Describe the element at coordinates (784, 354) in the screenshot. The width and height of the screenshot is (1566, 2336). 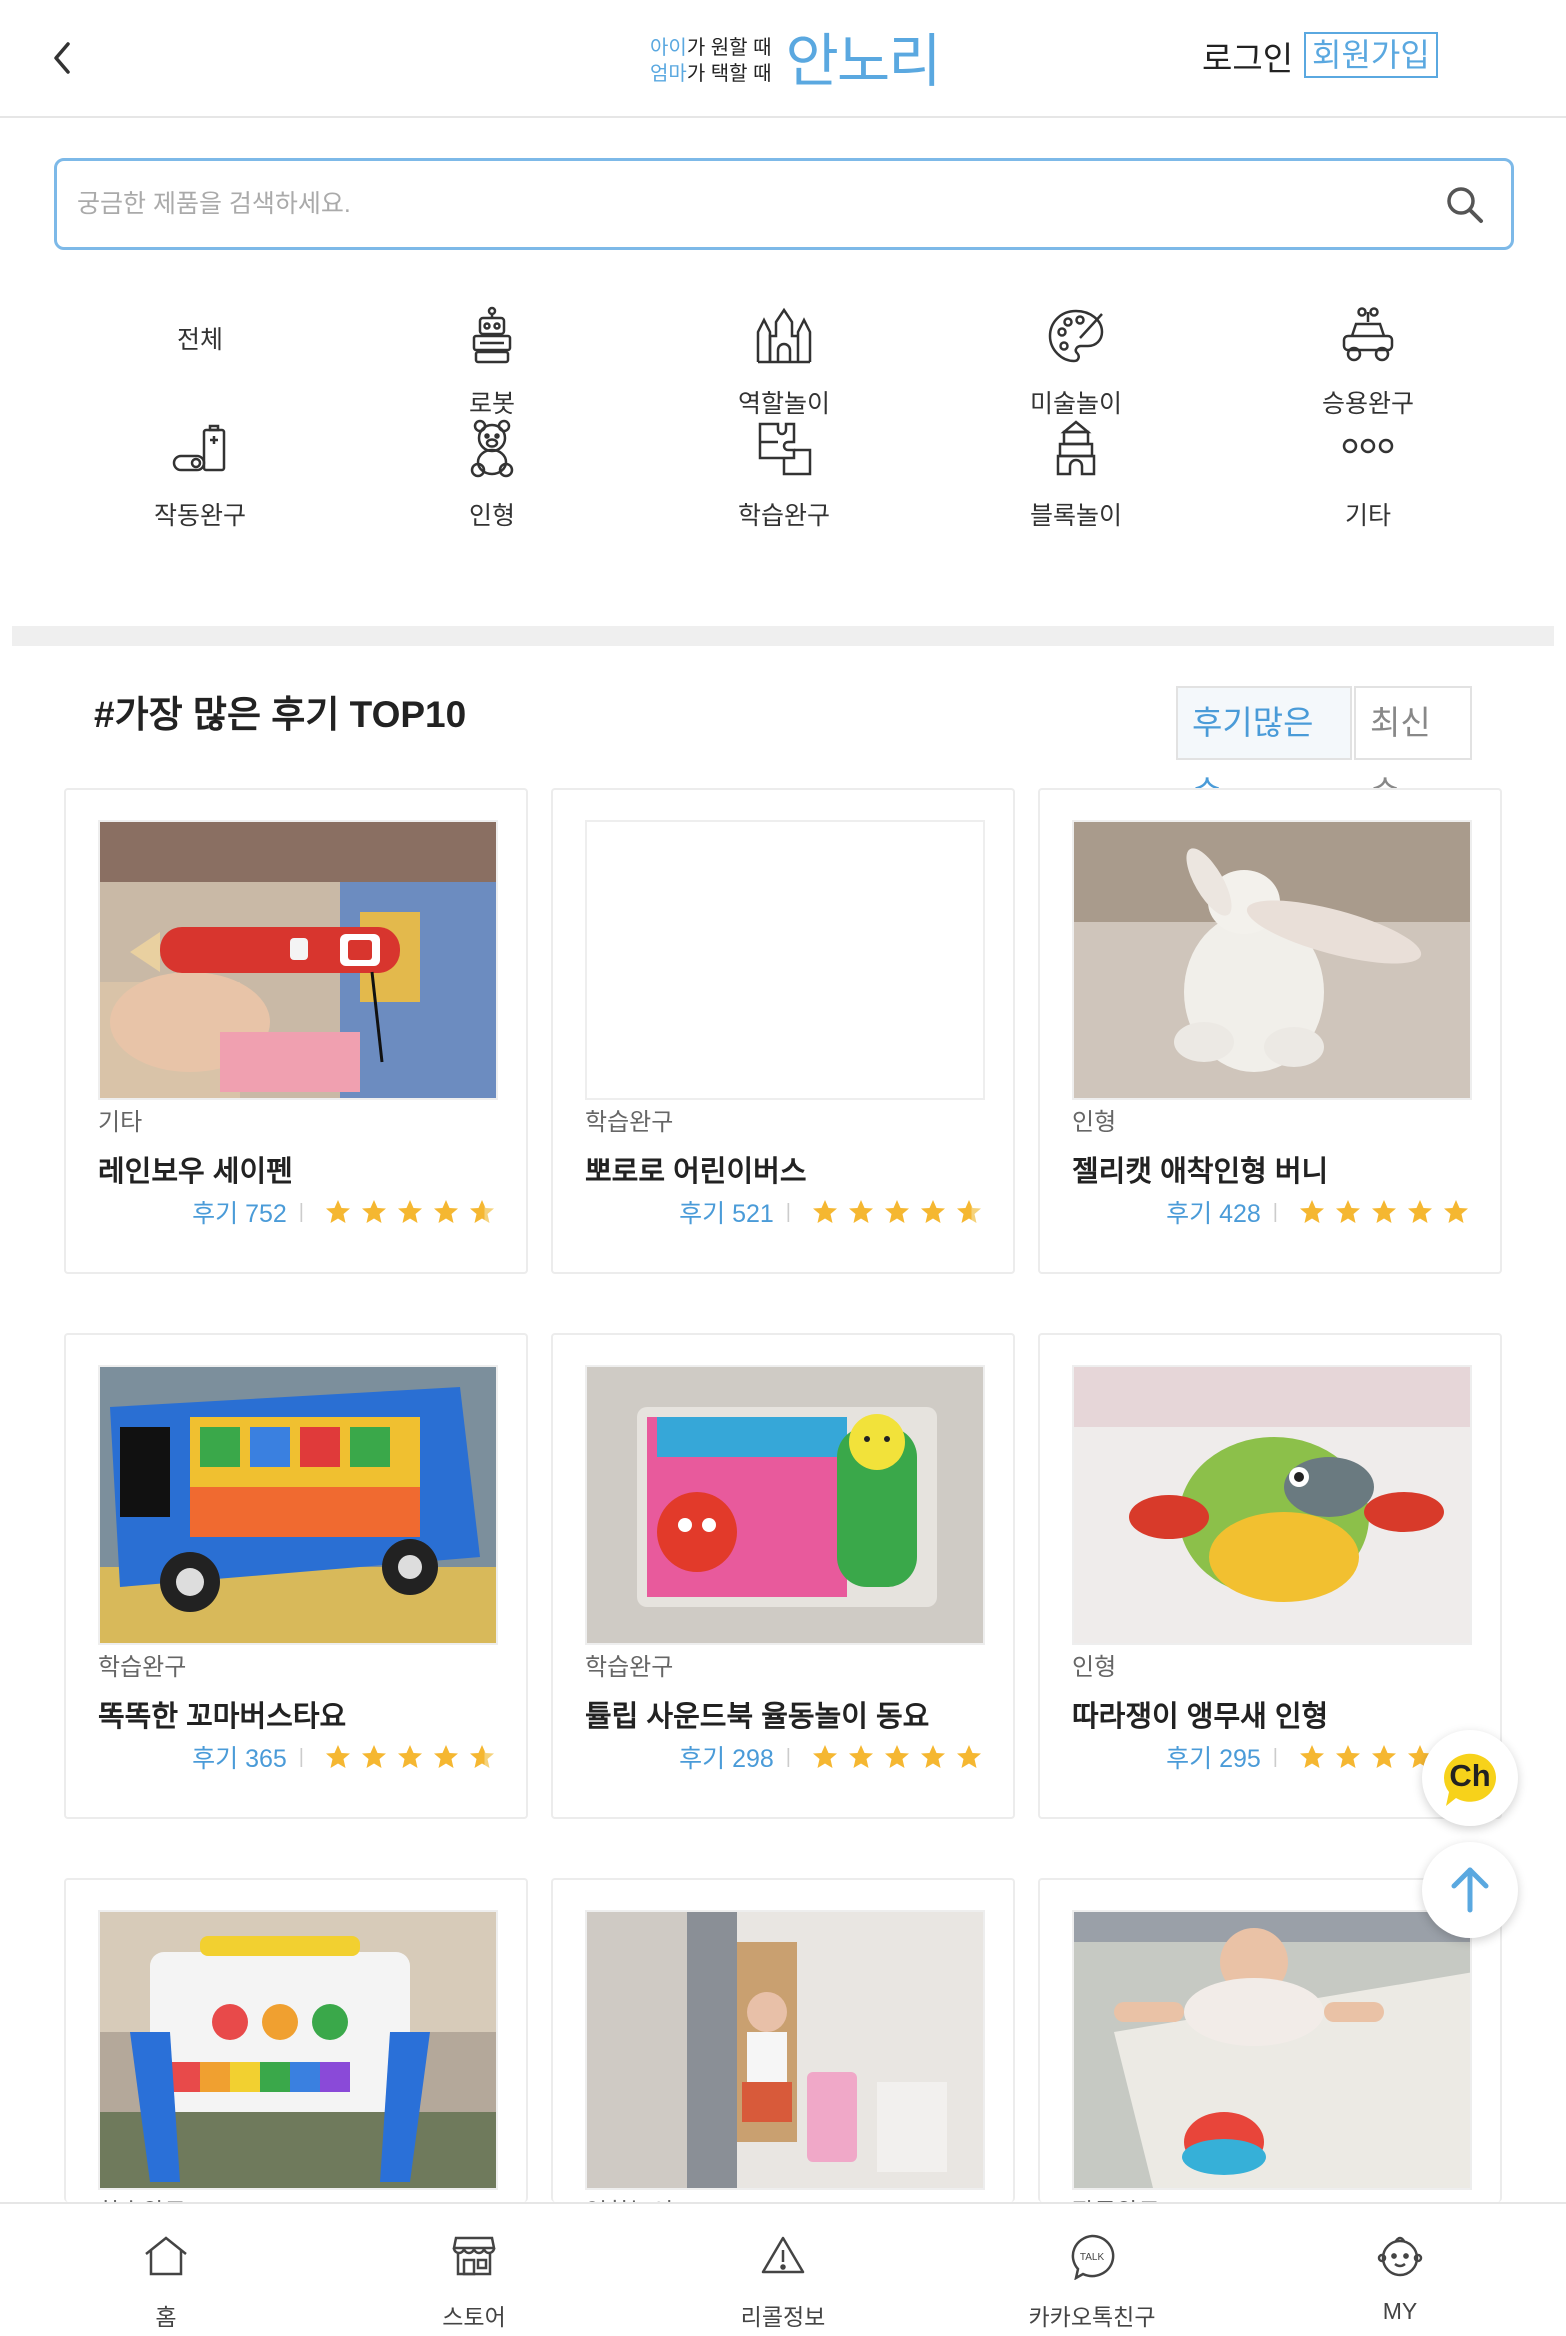
I see `category-roleplay: 역할놀이` at that location.